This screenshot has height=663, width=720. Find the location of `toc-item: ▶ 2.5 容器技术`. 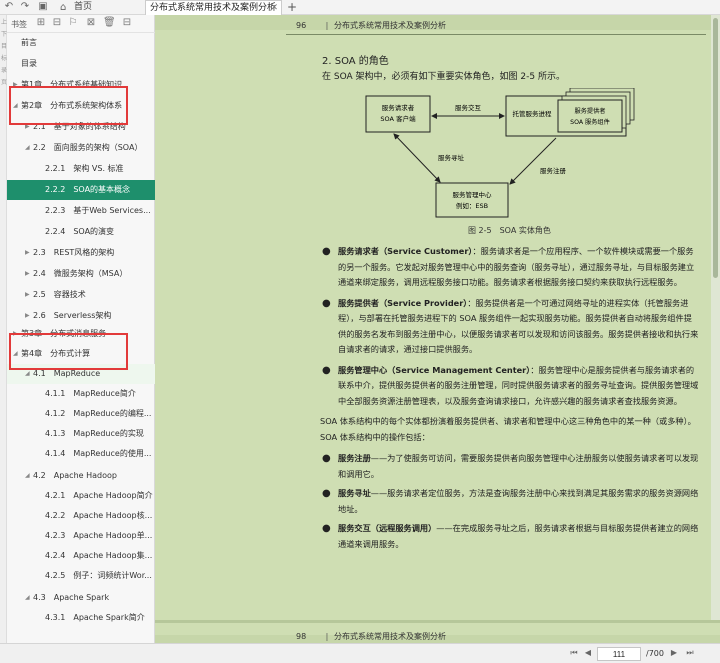

toc-item: ▶ 2.5 容器技术 is located at coordinates (81, 295).